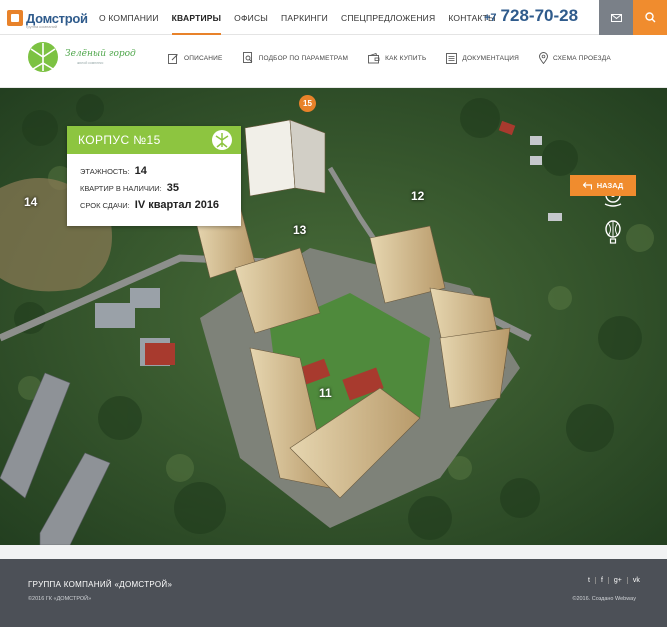 The width and height of the screenshot is (667, 627). I want to click on leaf-logo-icon, so click(43, 57).